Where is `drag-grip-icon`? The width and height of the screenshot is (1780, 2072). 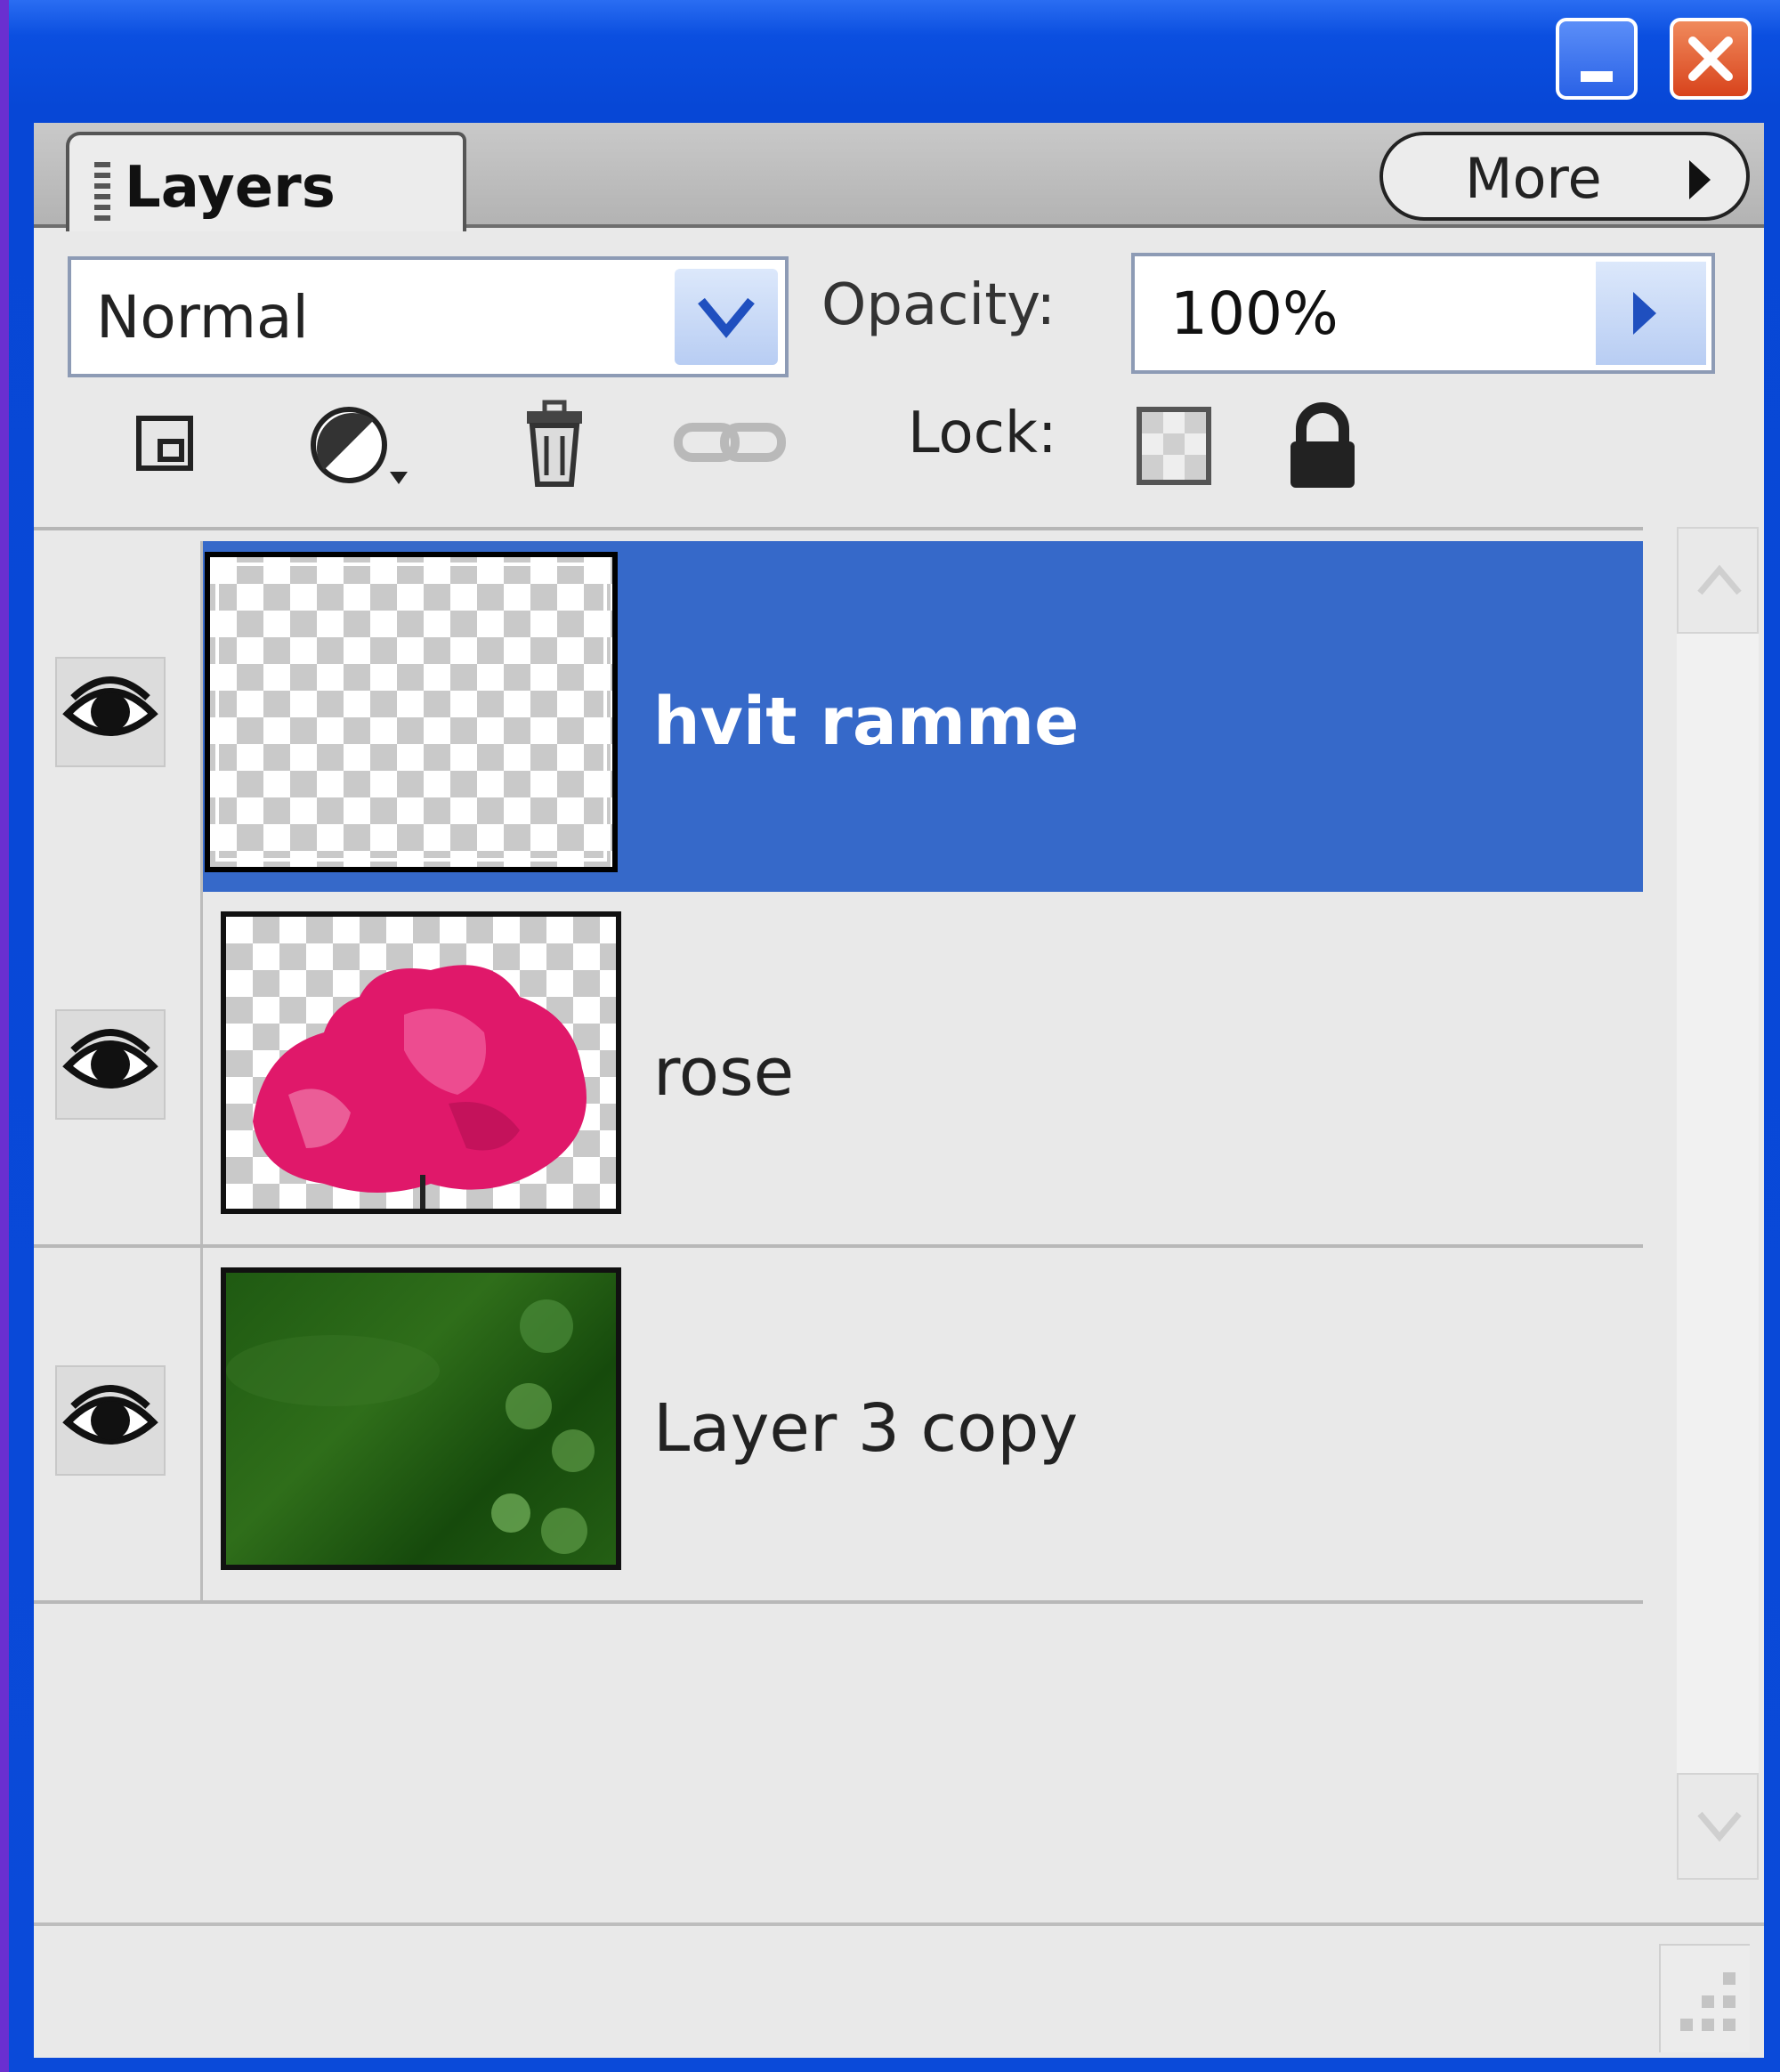
drag-grip-icon is located at coordinates (102, 192).